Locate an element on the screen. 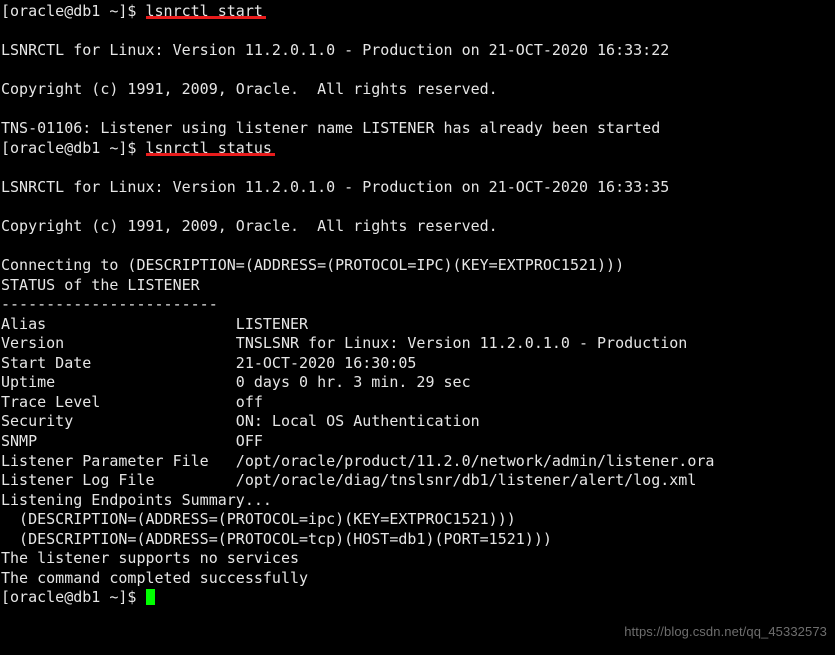 The height and width of the screenshot is (655, 835). terminal-line: ------------------------ is located at coordinates (357, 305).